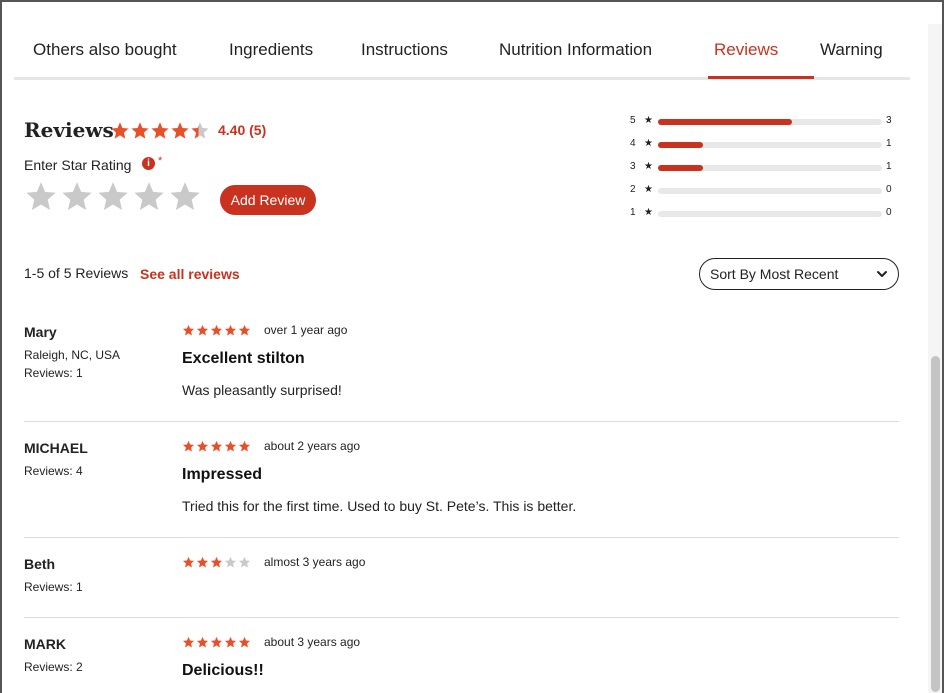 The image size is (944, 693). Describe the element at coordinates (404, 50) in the screenshot. I see `tab-instructions: Instructions` at that location.